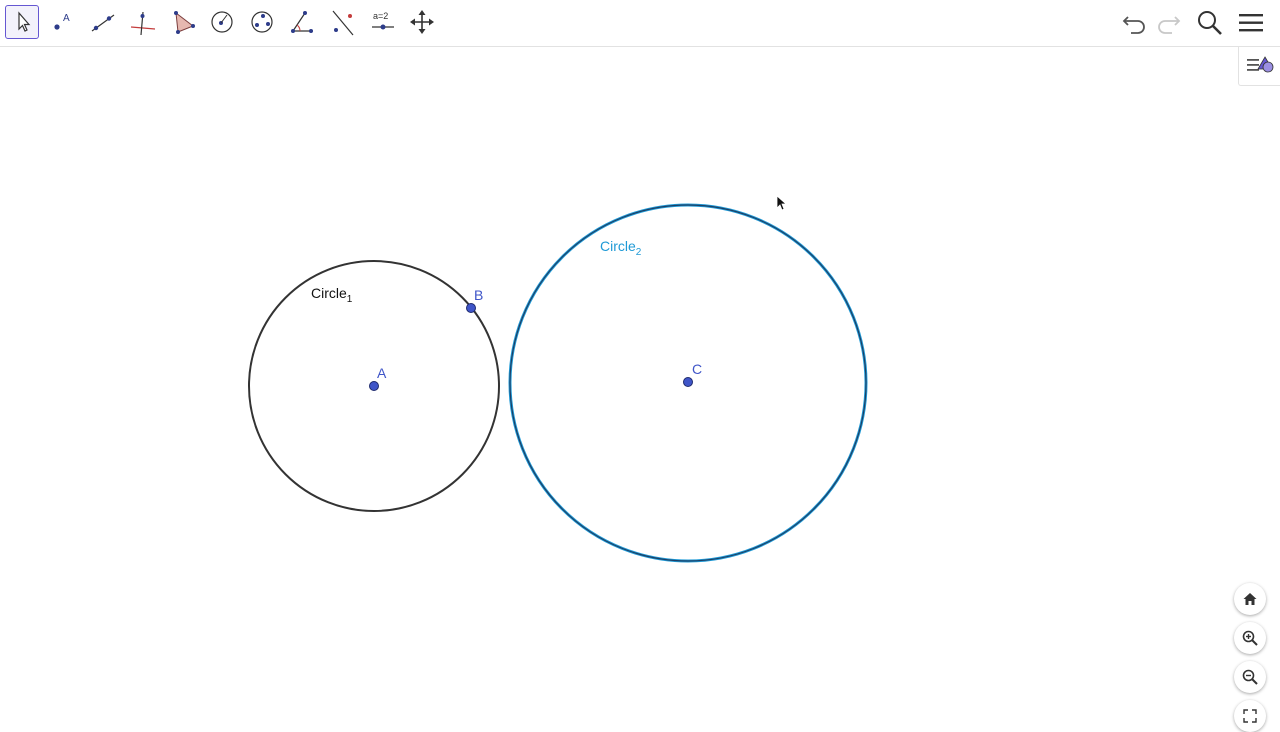 Image resolution: width=1280 pixels, height=732 pixels. I want to click on zoom-in-button, so click(1250, 638).